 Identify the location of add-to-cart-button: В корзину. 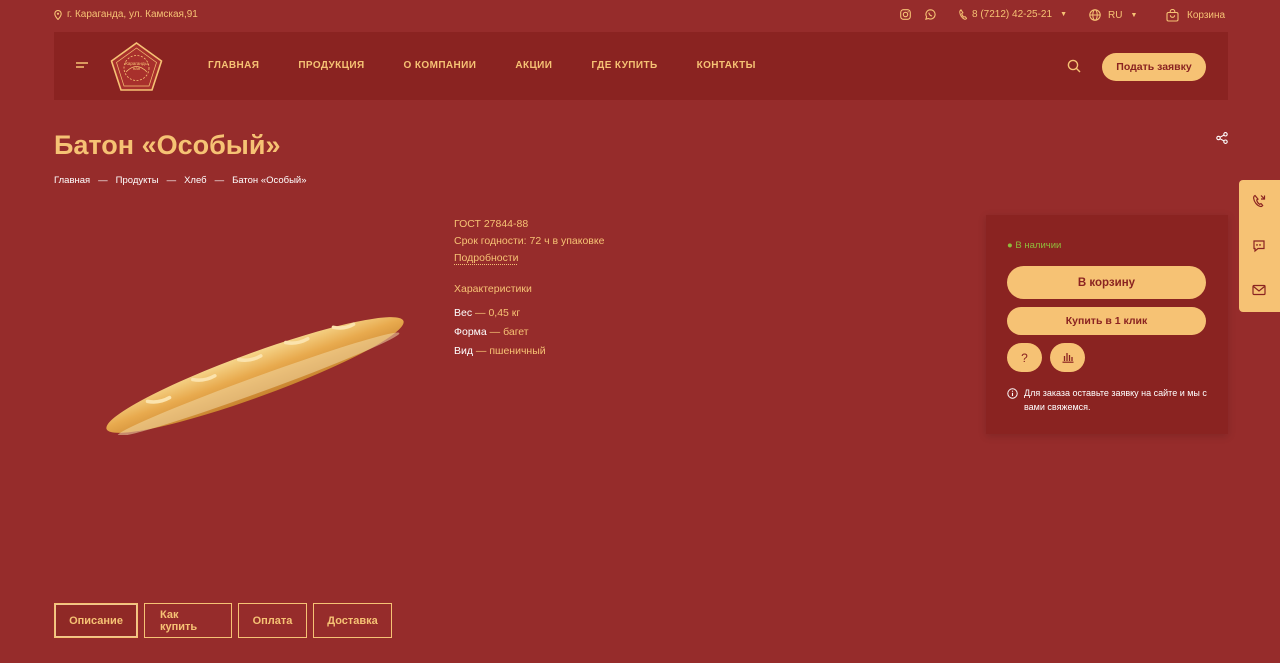
(1106, 282).